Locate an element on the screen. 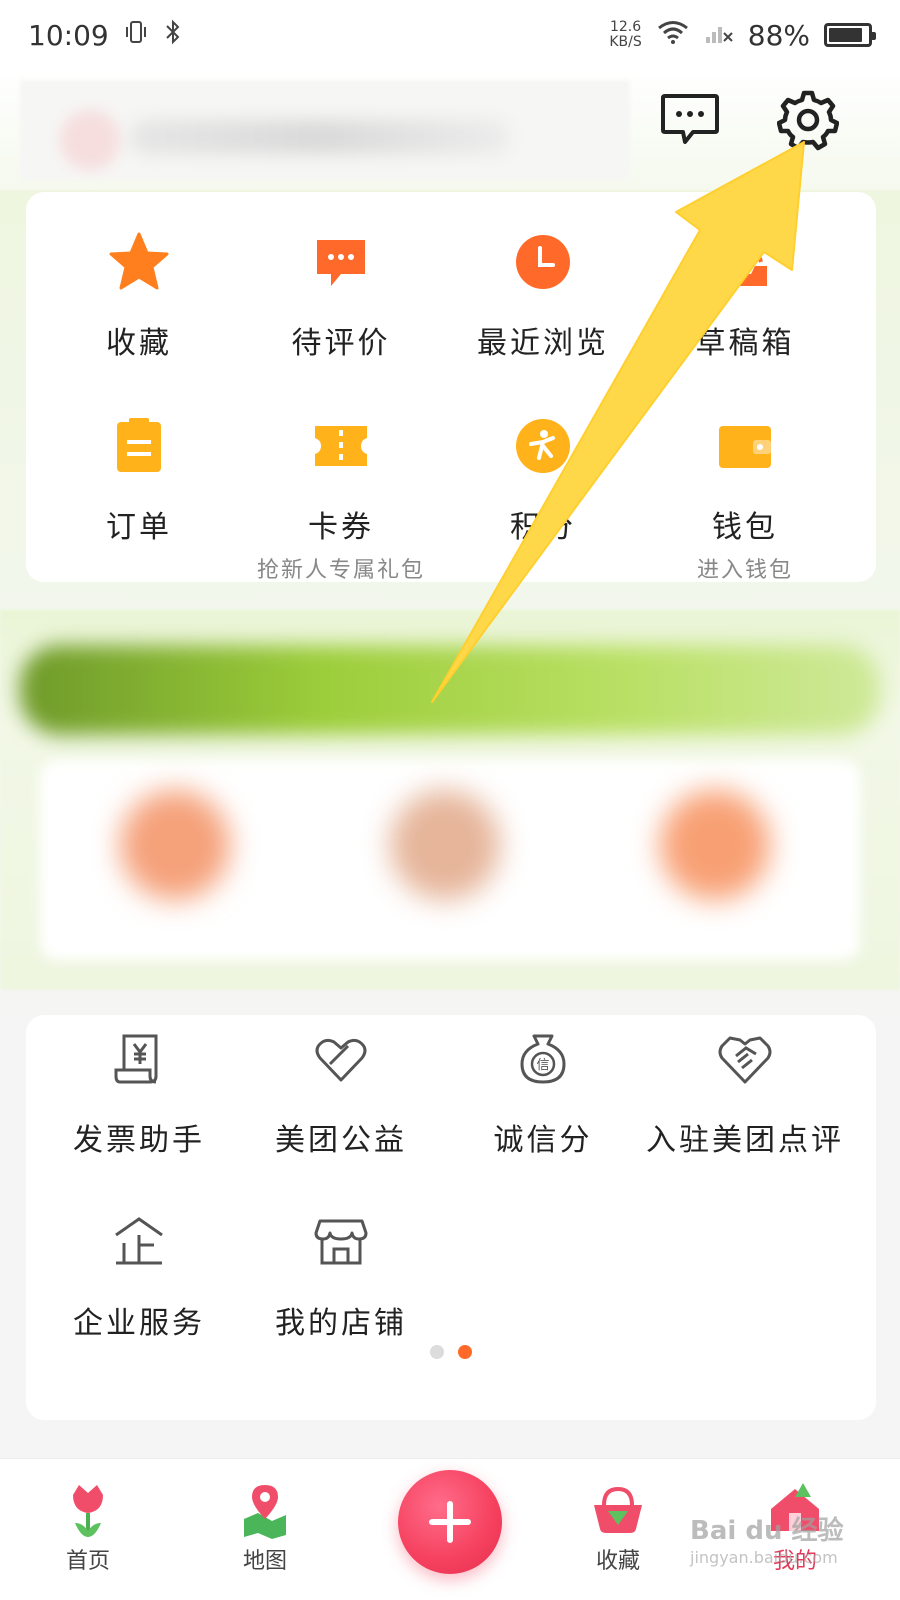 The width and height of the screenshot is (900, 1600). shortcut-label: 钱包 is located at coordinates (745, 527).